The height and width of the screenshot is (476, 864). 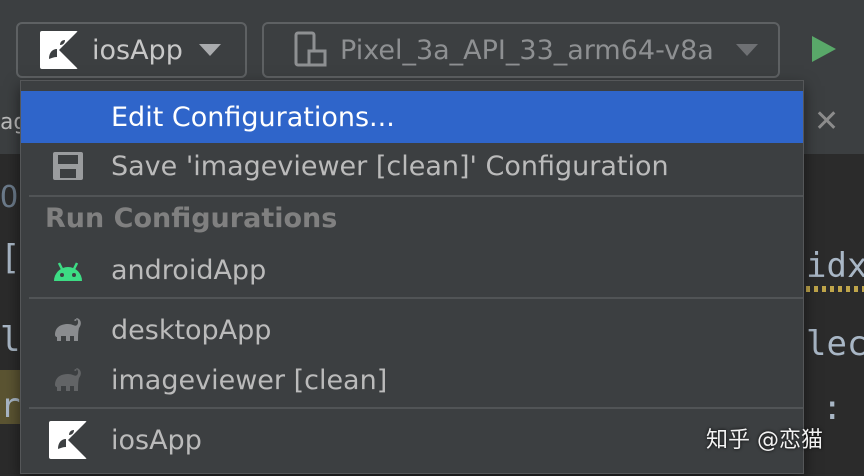 I want to click on menu-item-label: imageviewer [clean], so click(x=249, y=380).